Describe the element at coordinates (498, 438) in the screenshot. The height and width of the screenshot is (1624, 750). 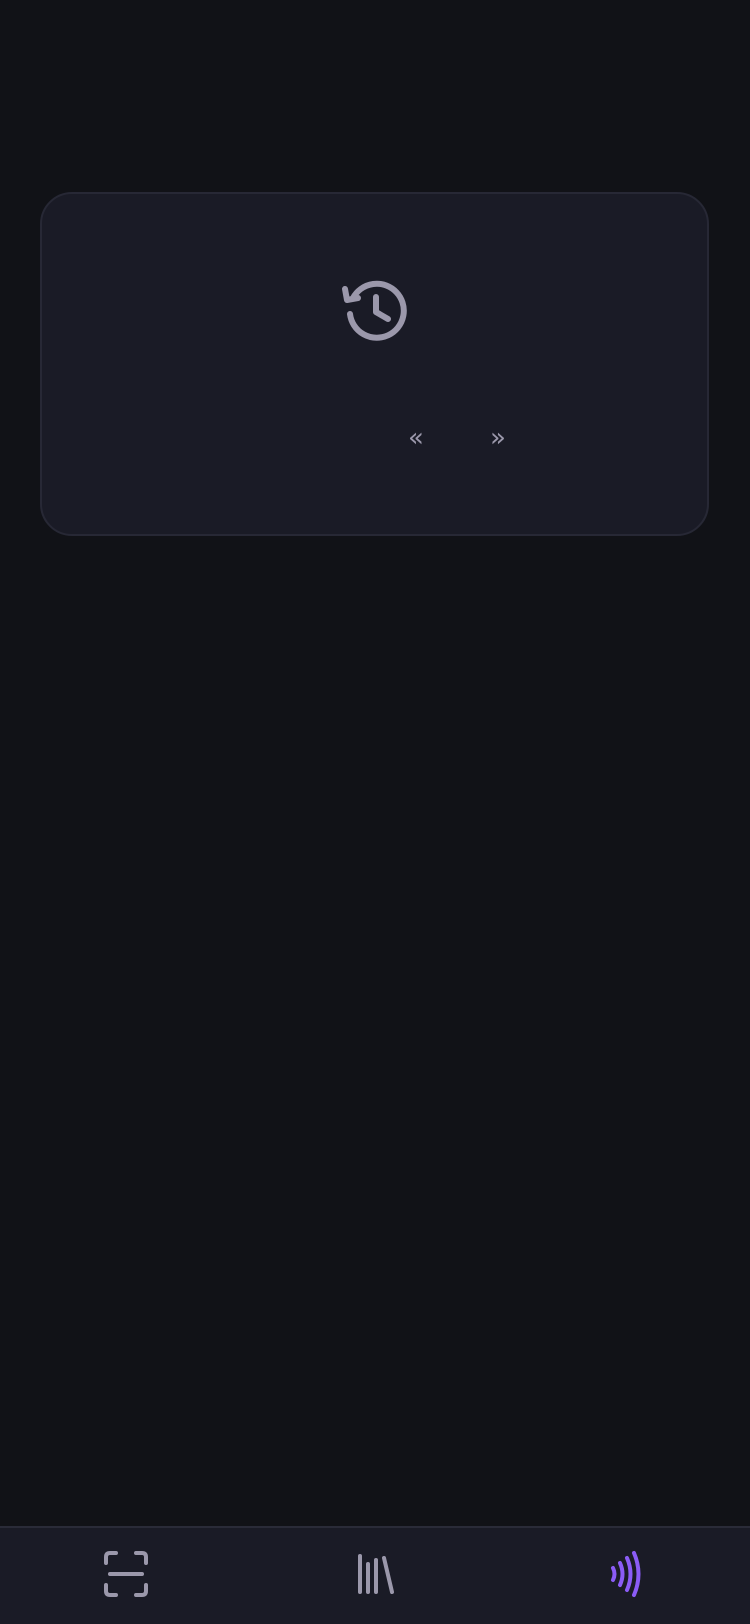
I see `next-button: »` at that location.